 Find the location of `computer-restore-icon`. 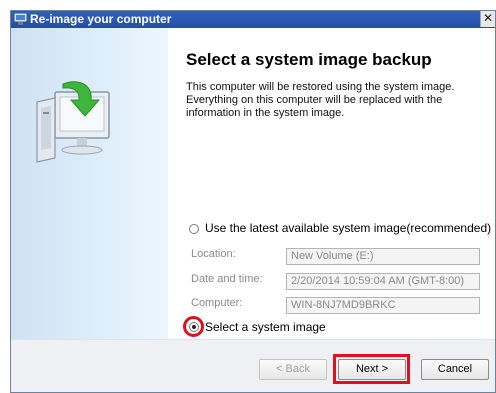

computer-restore-icon is located at coordinates (73, 122).